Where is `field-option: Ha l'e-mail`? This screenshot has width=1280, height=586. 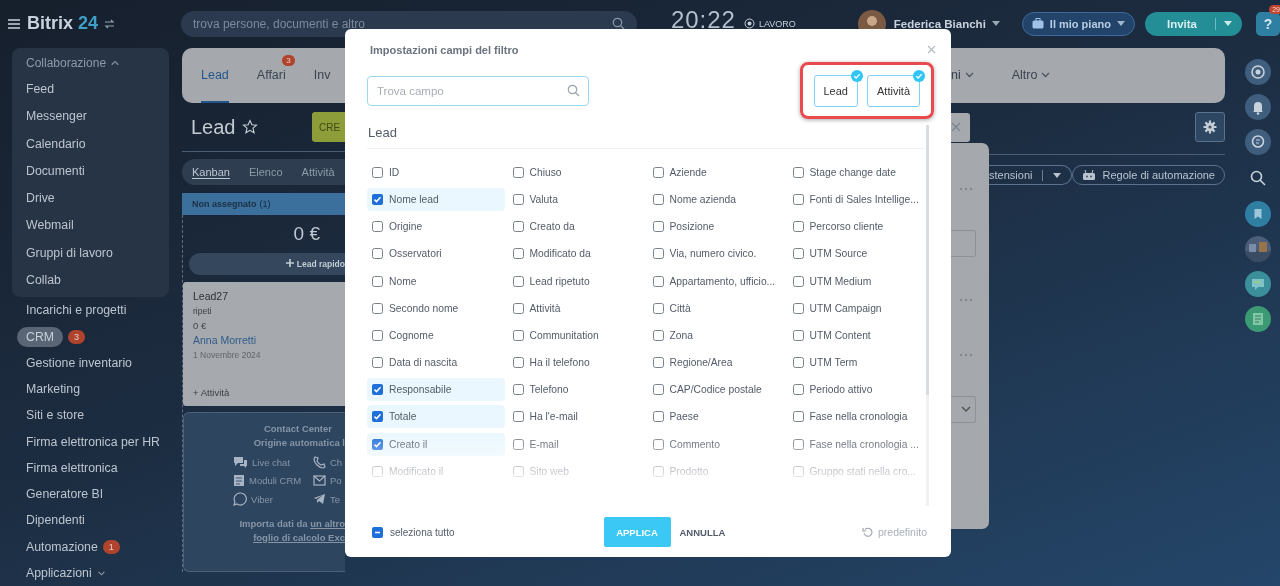
field-option: Ha l'e-mail is located at coordinates (576, 417).